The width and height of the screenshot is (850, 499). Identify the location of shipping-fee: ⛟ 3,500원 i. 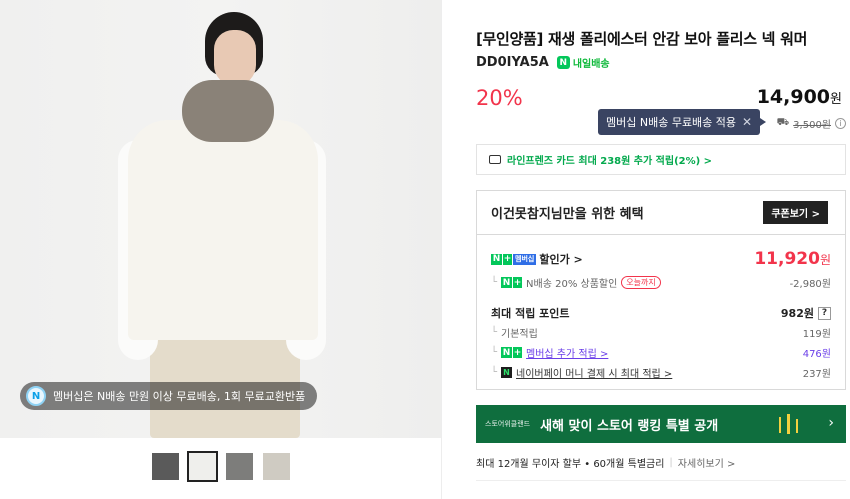
(811, 123).